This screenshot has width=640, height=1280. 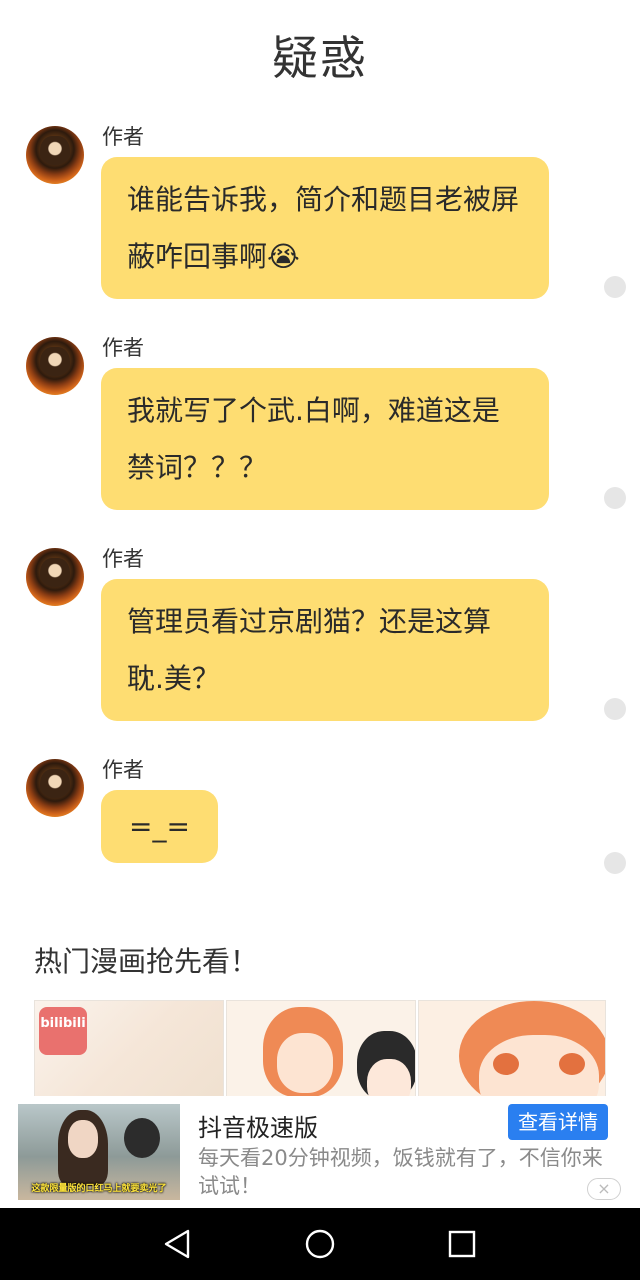 I want to click on ad-description: 每天看20分钟视频，饭钱就有了，不信你来试试！, so click(x=400, y=1172).